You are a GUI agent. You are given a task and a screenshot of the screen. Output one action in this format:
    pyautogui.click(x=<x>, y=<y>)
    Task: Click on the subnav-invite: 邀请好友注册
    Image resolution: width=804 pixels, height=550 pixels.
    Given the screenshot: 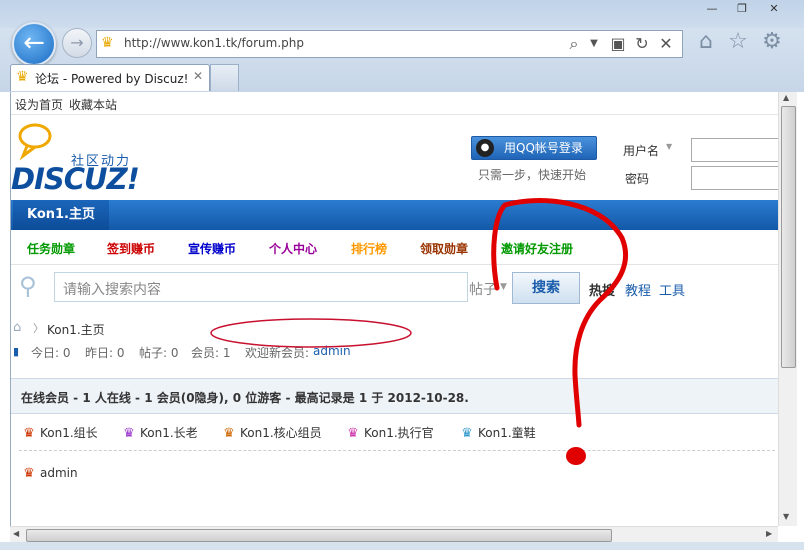 What is the action you would take?
    pyautogui.click(x=537, y=248)
    